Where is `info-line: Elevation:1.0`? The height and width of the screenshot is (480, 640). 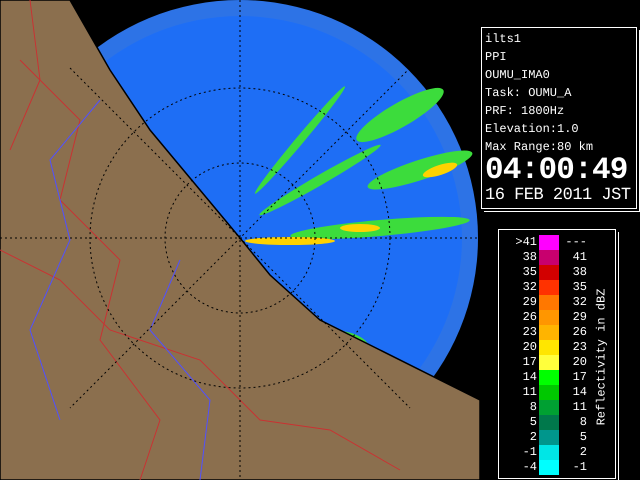
info-line: Elevation:1.0 is located at coordinates (532, 129).